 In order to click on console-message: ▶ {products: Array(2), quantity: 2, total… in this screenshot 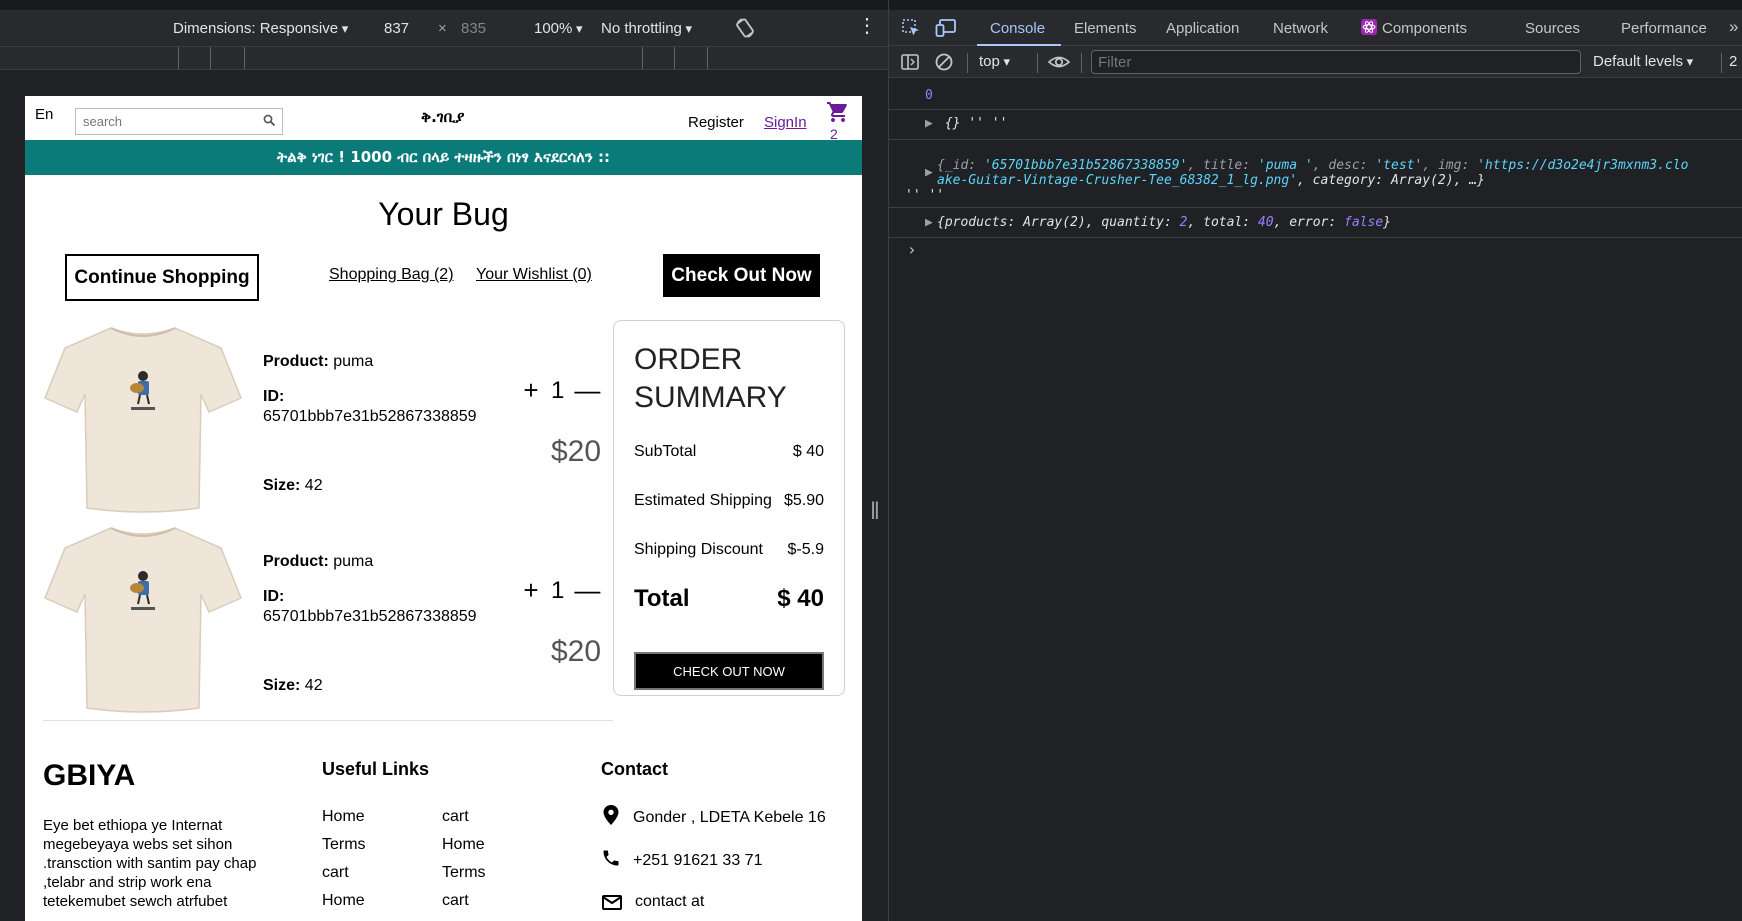, I will do `click(1315, 223)`.